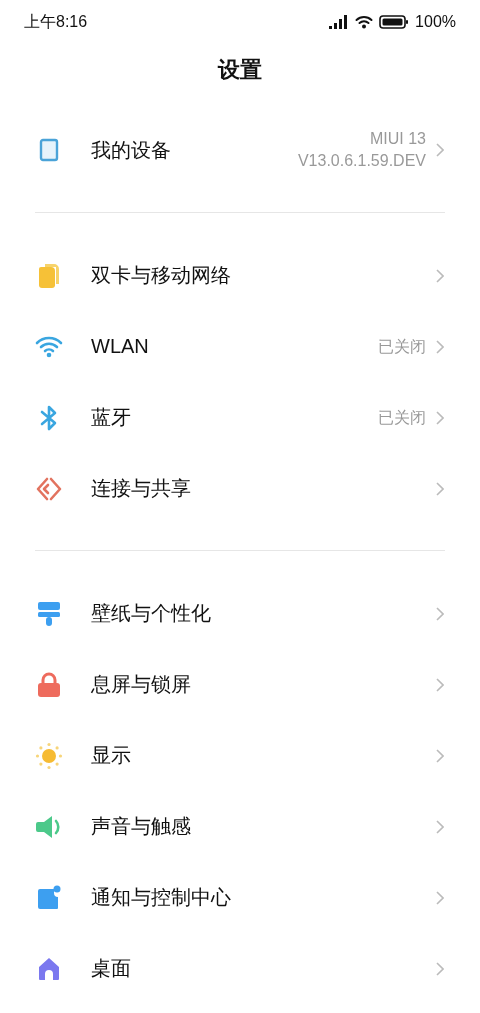 This screenshot has height=1013, width=480. Describe the element at coordinates (56, 21) in the screenshot. I see `clock-time: 上午8:16` at that location.